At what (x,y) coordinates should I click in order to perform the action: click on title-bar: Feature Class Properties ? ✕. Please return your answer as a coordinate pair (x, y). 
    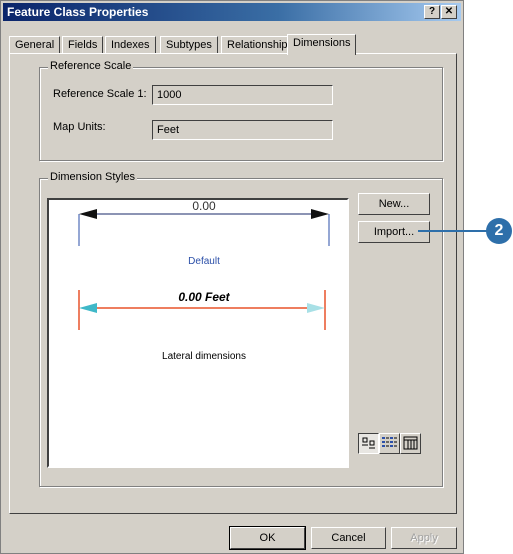
    Looking at the image, I should click on (232, 12).